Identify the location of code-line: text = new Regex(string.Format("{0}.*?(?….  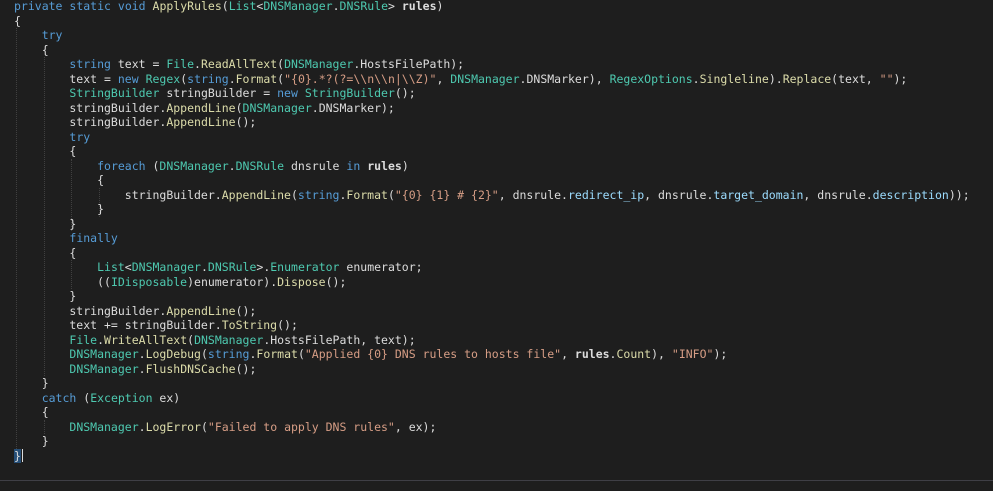
(492, 79).